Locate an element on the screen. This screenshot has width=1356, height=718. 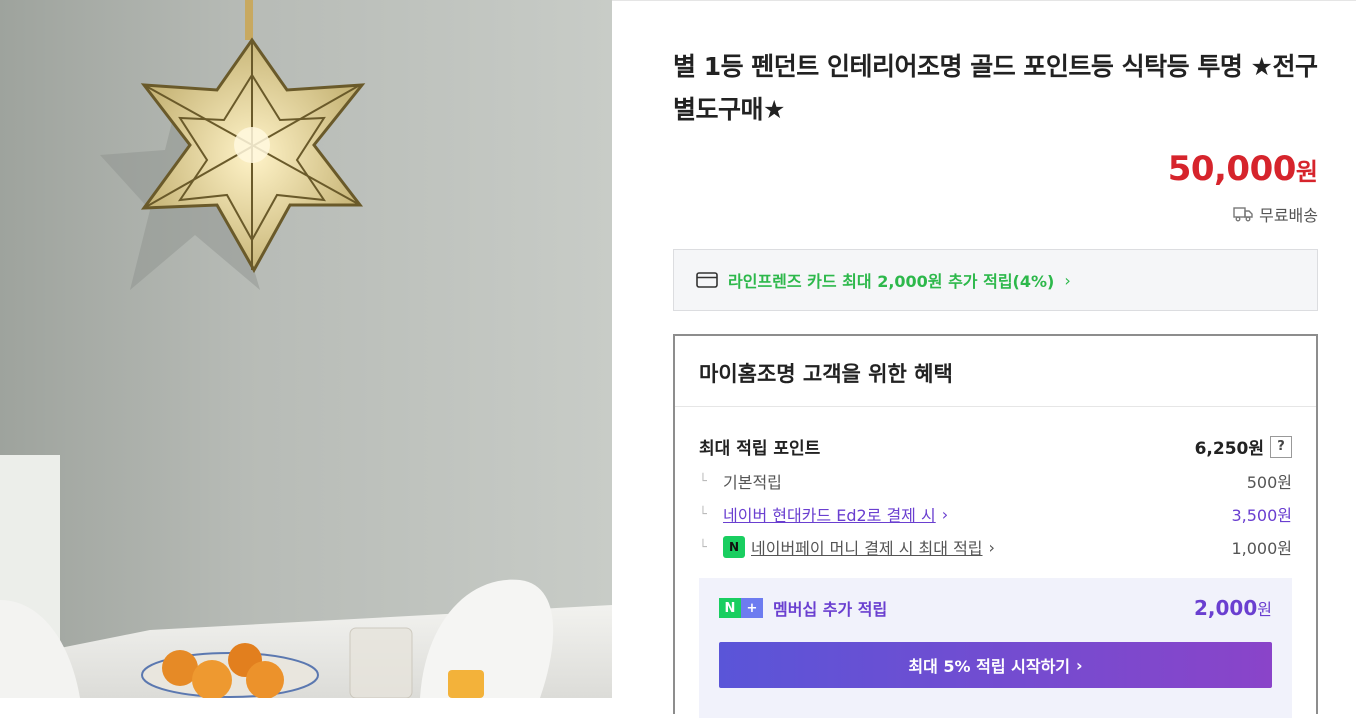
points-item-value: 500원 is located at coordinates (1269, 482).